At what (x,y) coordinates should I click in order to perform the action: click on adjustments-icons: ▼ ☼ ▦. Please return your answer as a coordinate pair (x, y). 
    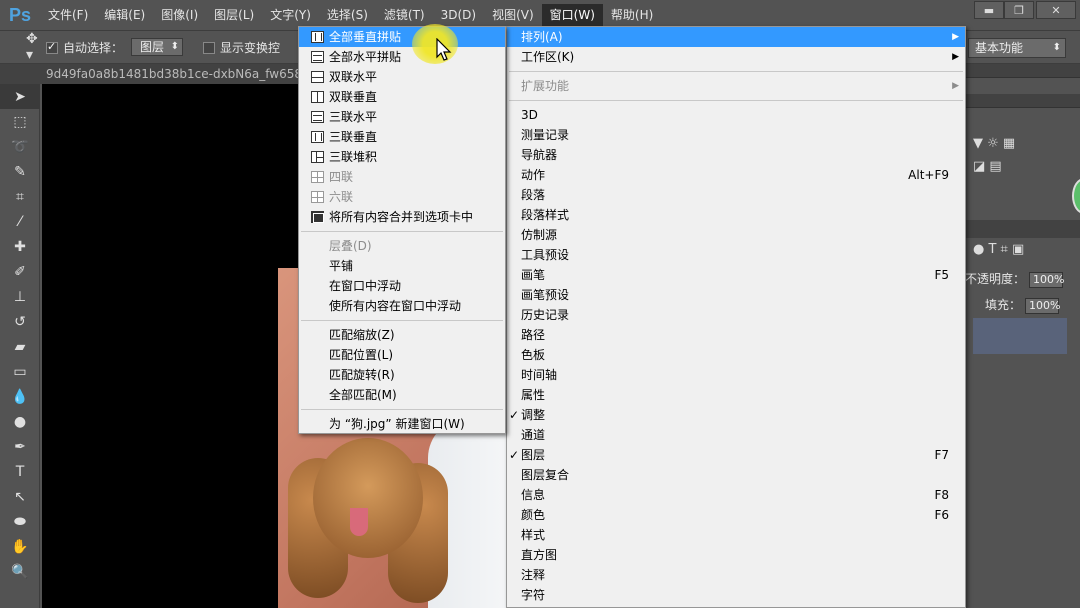
    Looking at the image, I should click on (1022, 143).